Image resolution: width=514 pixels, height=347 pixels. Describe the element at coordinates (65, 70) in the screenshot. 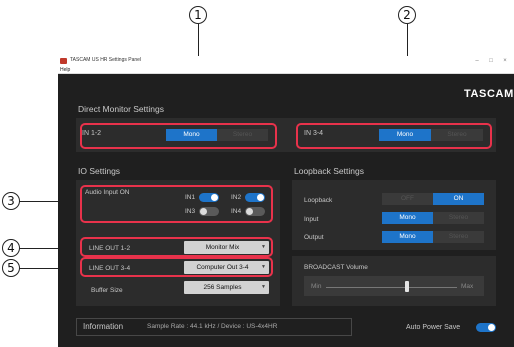

I see `menu-help: Help` at that location.